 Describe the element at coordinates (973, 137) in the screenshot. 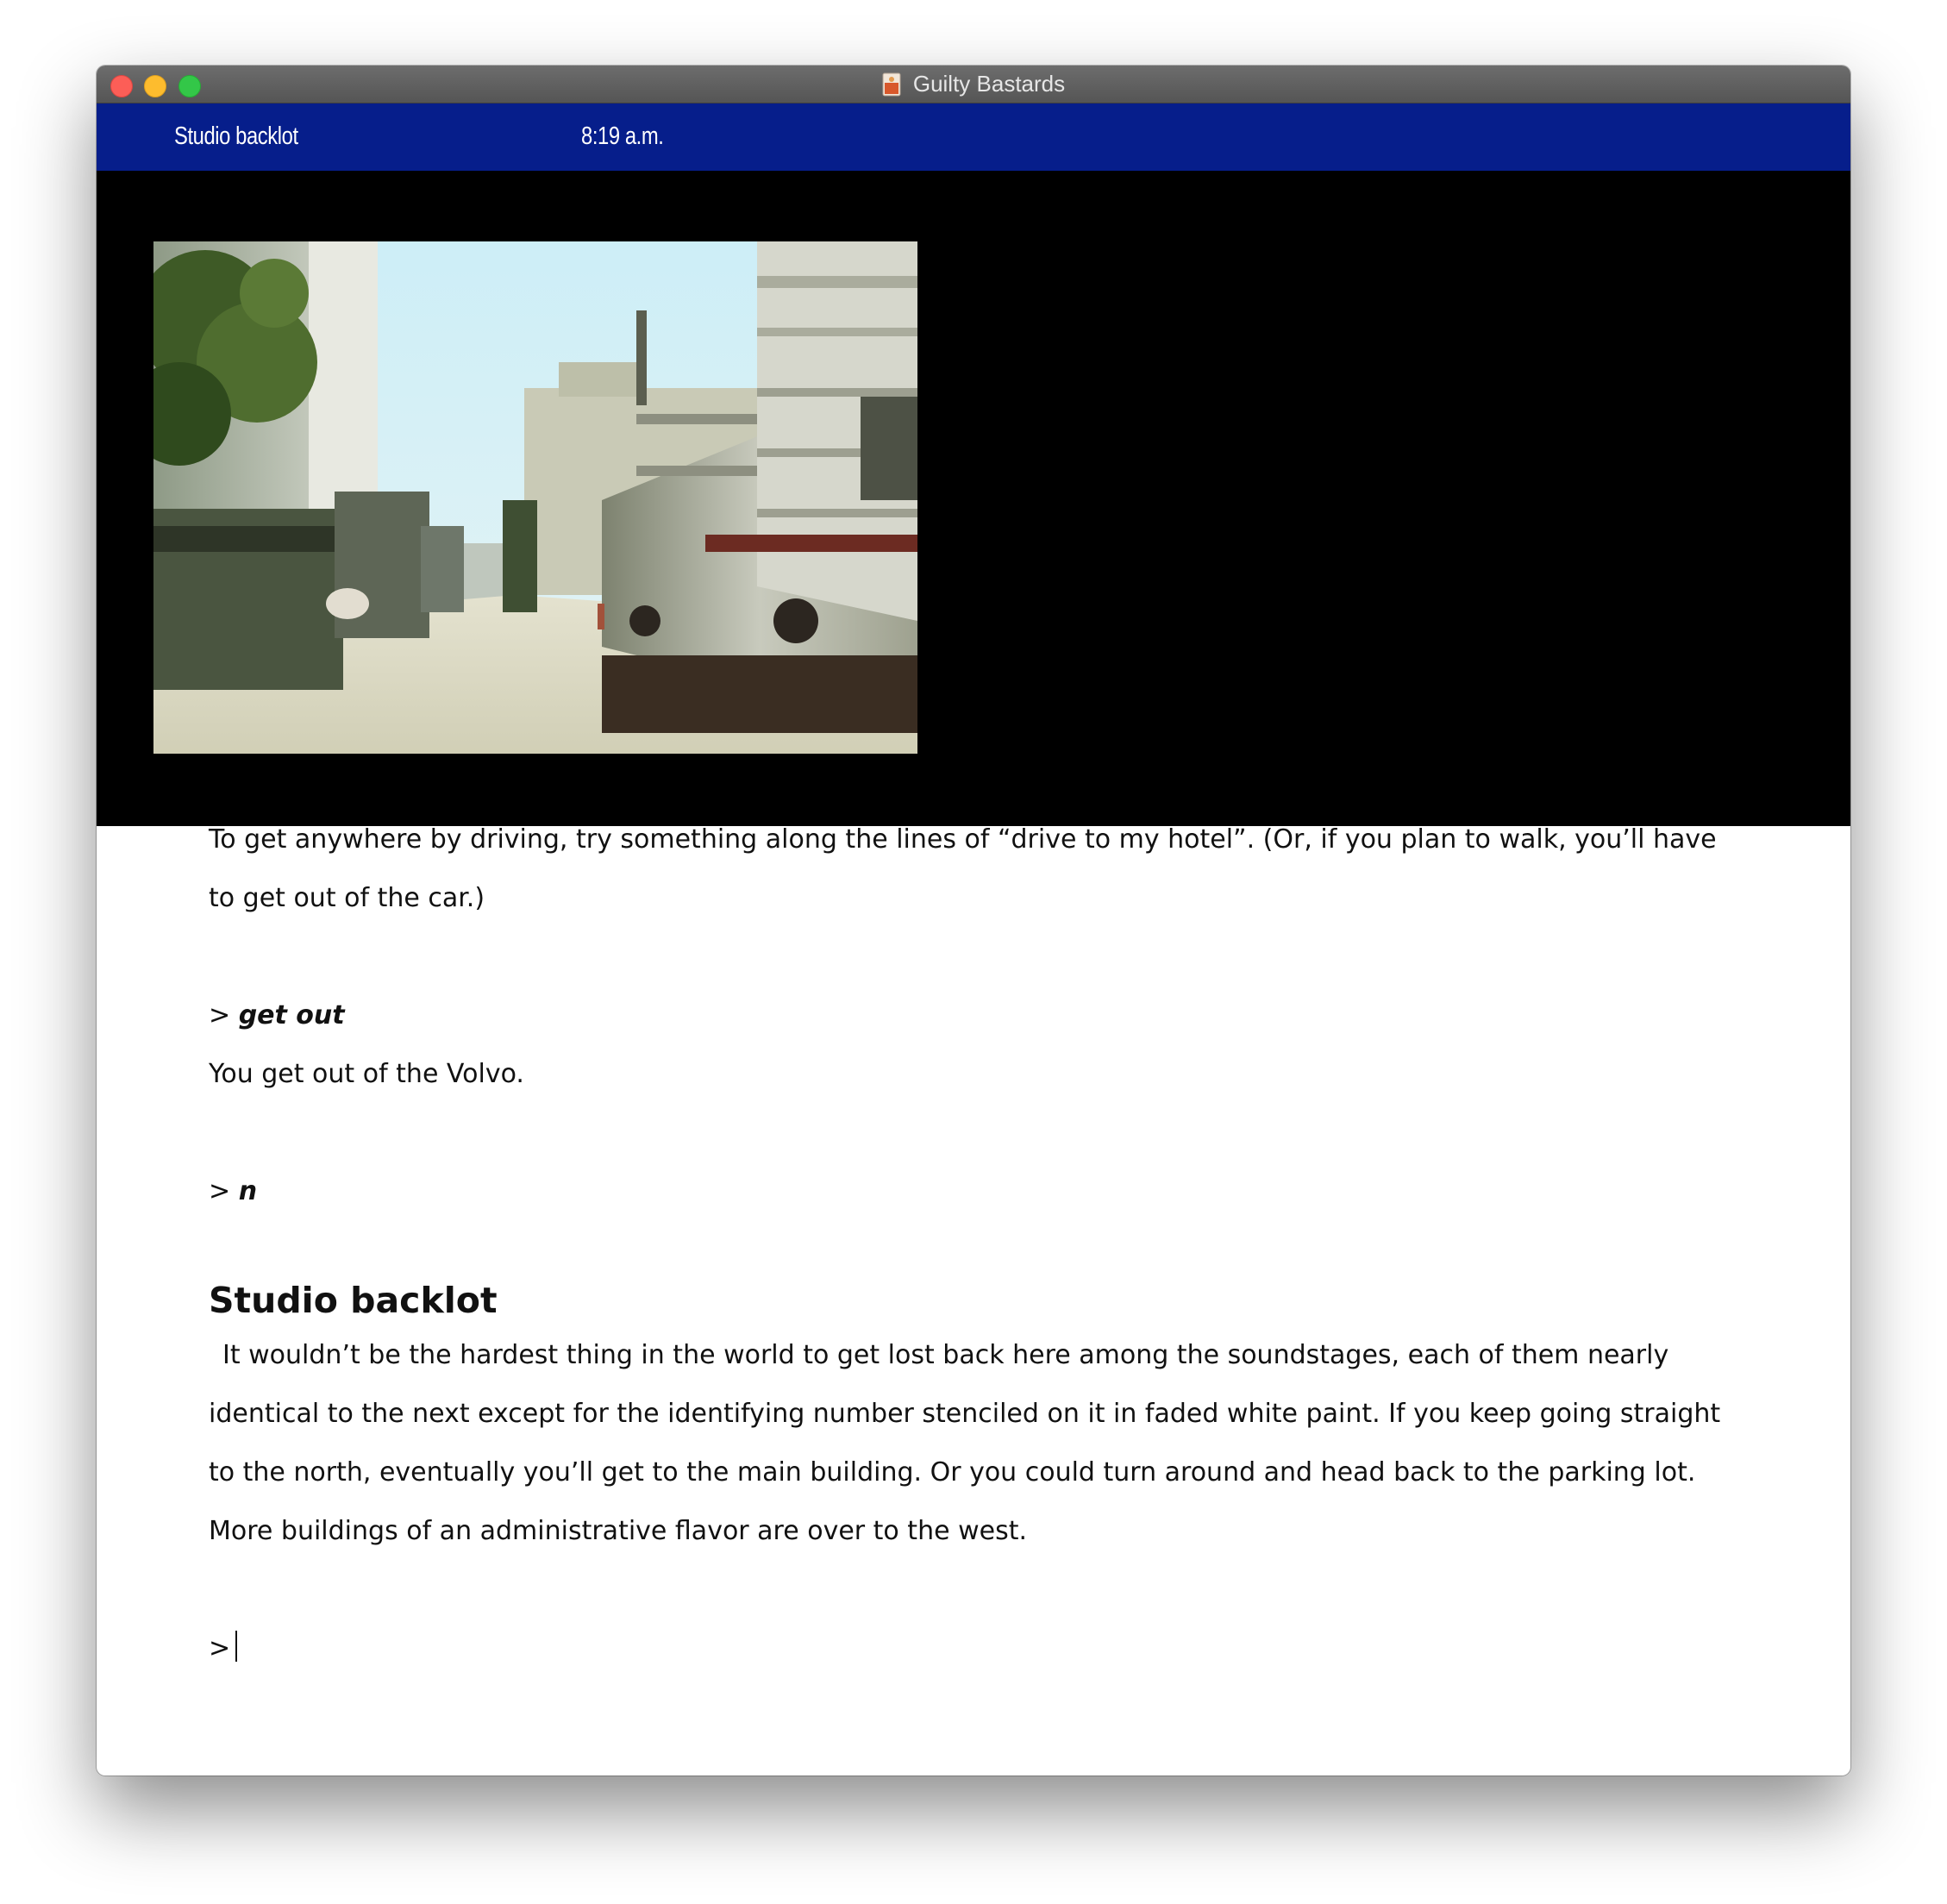

I see `status-bar: Studio backlot 8:19 a.m.` at that location.